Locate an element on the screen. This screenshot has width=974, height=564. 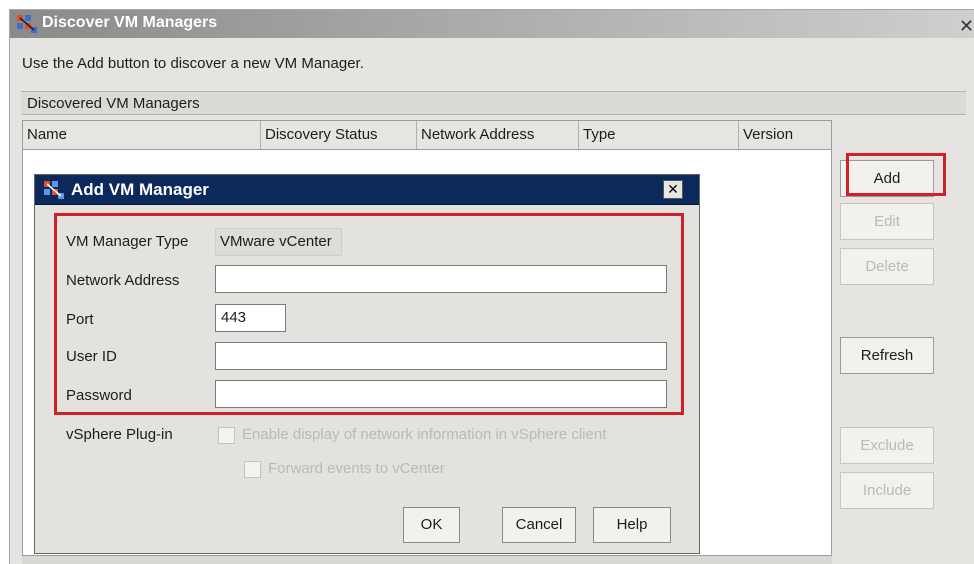
column-header-version: Version is located at coordinates (785, 135).